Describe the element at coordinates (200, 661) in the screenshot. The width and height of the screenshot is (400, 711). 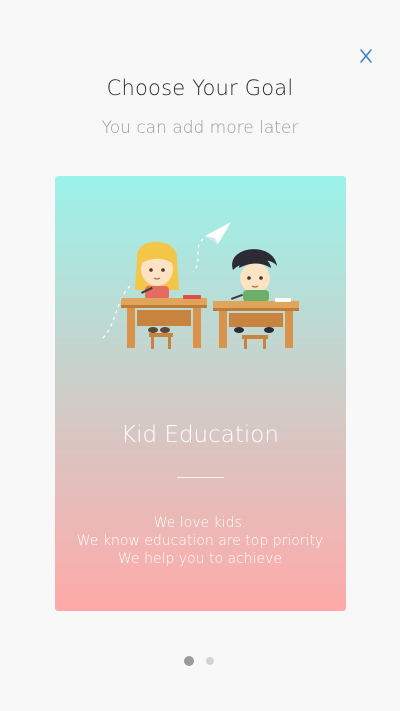
I see `pagination-dots` at that location.